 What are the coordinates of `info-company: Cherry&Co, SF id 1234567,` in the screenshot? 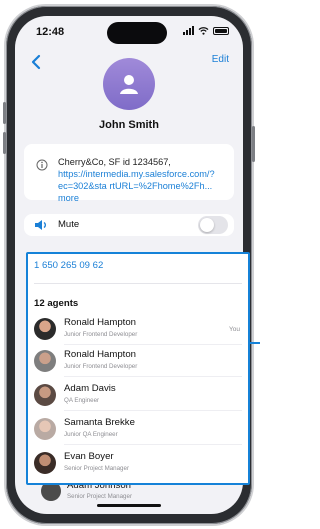 It's located at (114, 162).